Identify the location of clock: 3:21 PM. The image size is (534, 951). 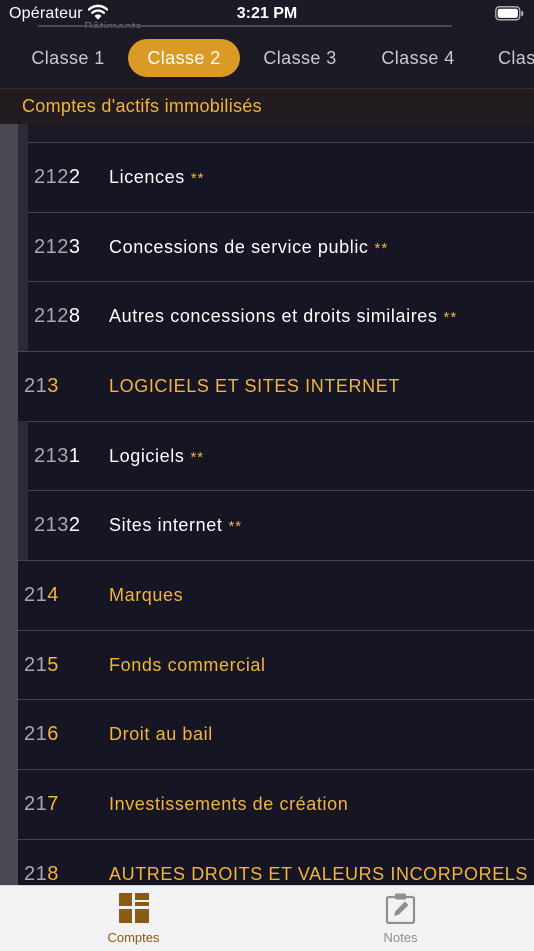
(267, 13).